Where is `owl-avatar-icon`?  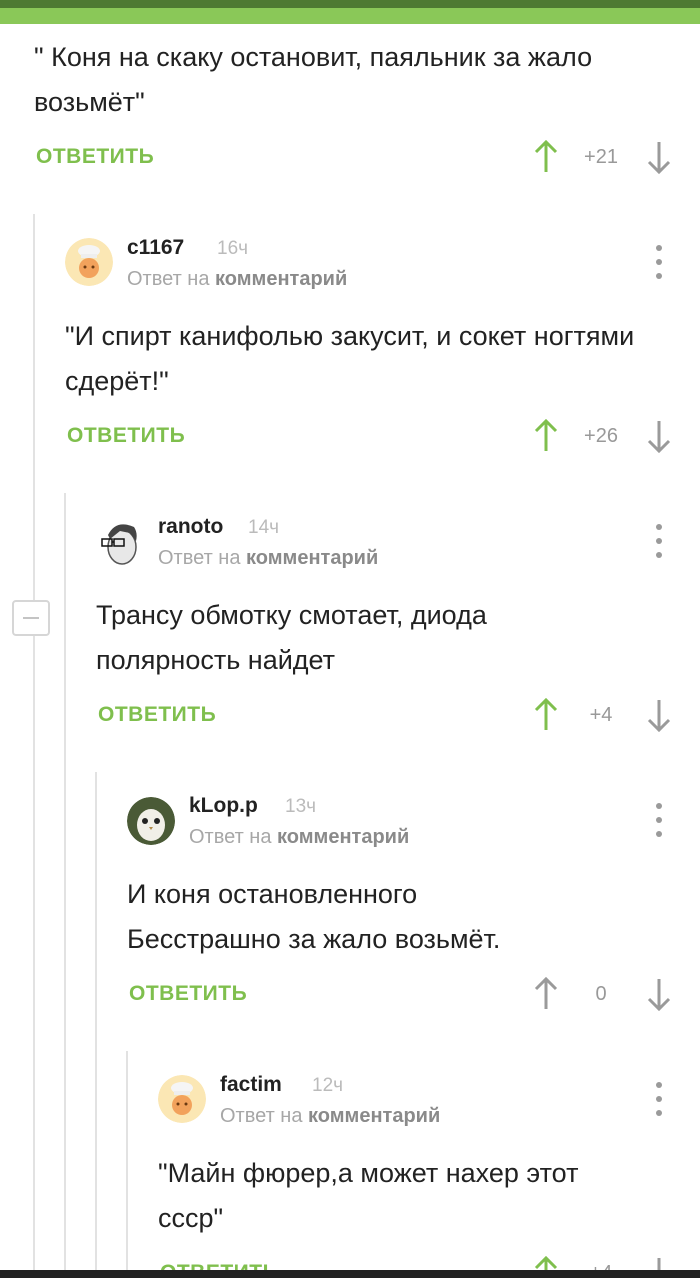 owl-avatar-icon is located at coordinates (151, 821).